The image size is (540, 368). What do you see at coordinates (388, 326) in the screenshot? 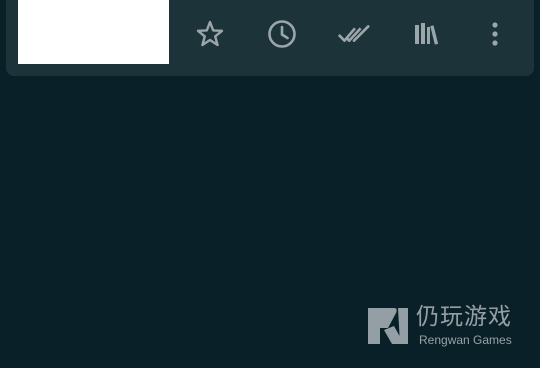
I see `rengwan-logo-icon` at bounding box center [388, 326].